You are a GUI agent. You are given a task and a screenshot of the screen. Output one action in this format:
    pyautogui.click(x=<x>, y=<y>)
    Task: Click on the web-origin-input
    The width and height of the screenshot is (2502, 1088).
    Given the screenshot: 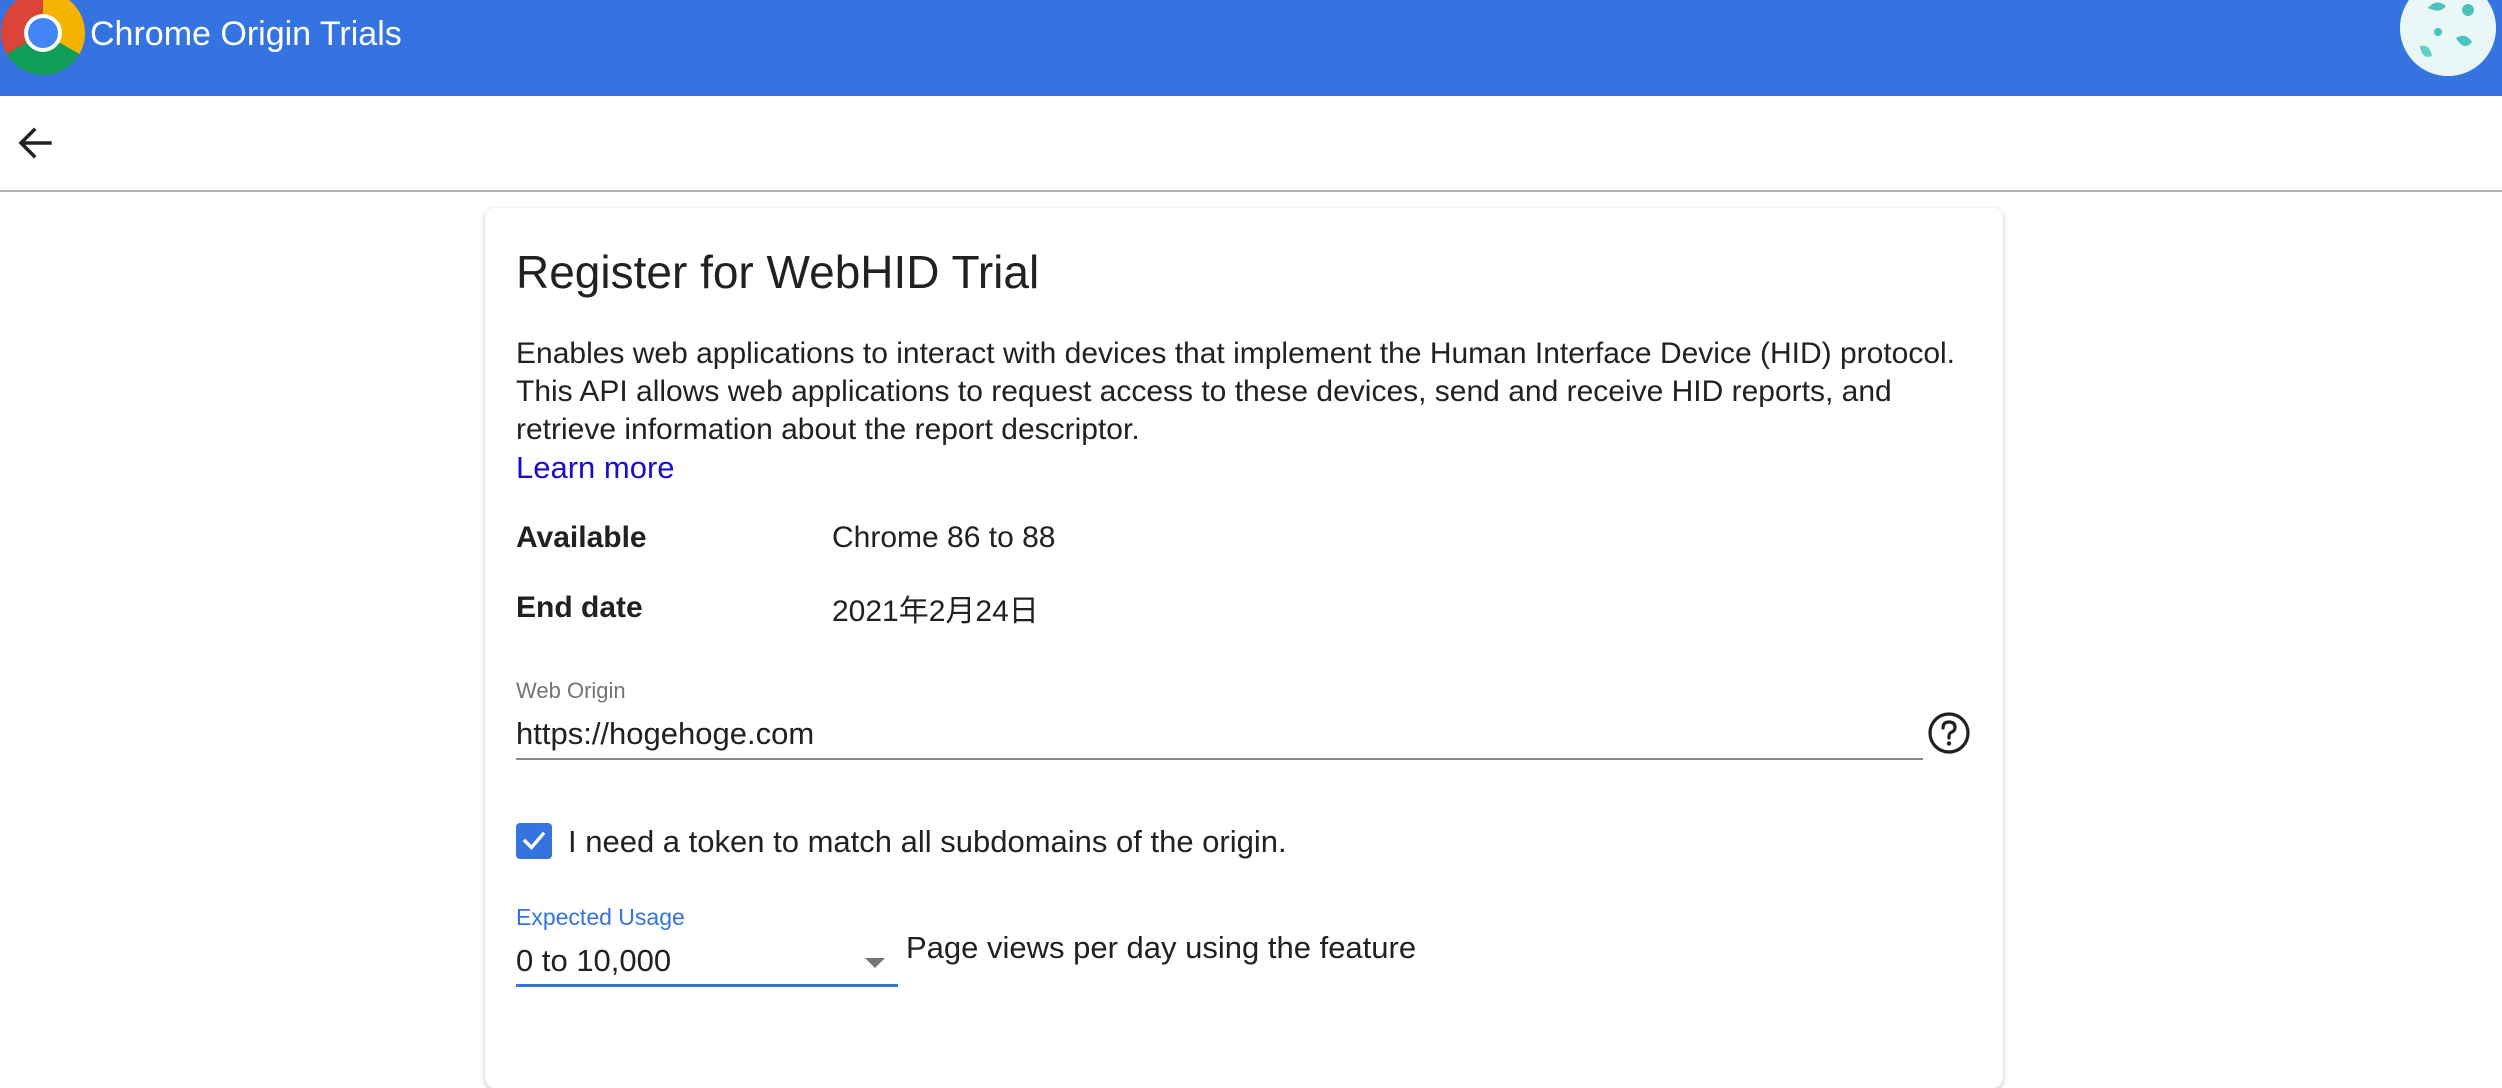 What is the action you would take?
    pyautogui.click(x=1219, y=735)
    